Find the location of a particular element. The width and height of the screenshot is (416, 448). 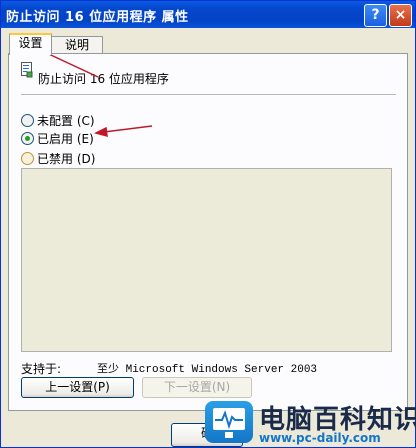

tab-settings: 设置 is located at coordinates (30, 44).